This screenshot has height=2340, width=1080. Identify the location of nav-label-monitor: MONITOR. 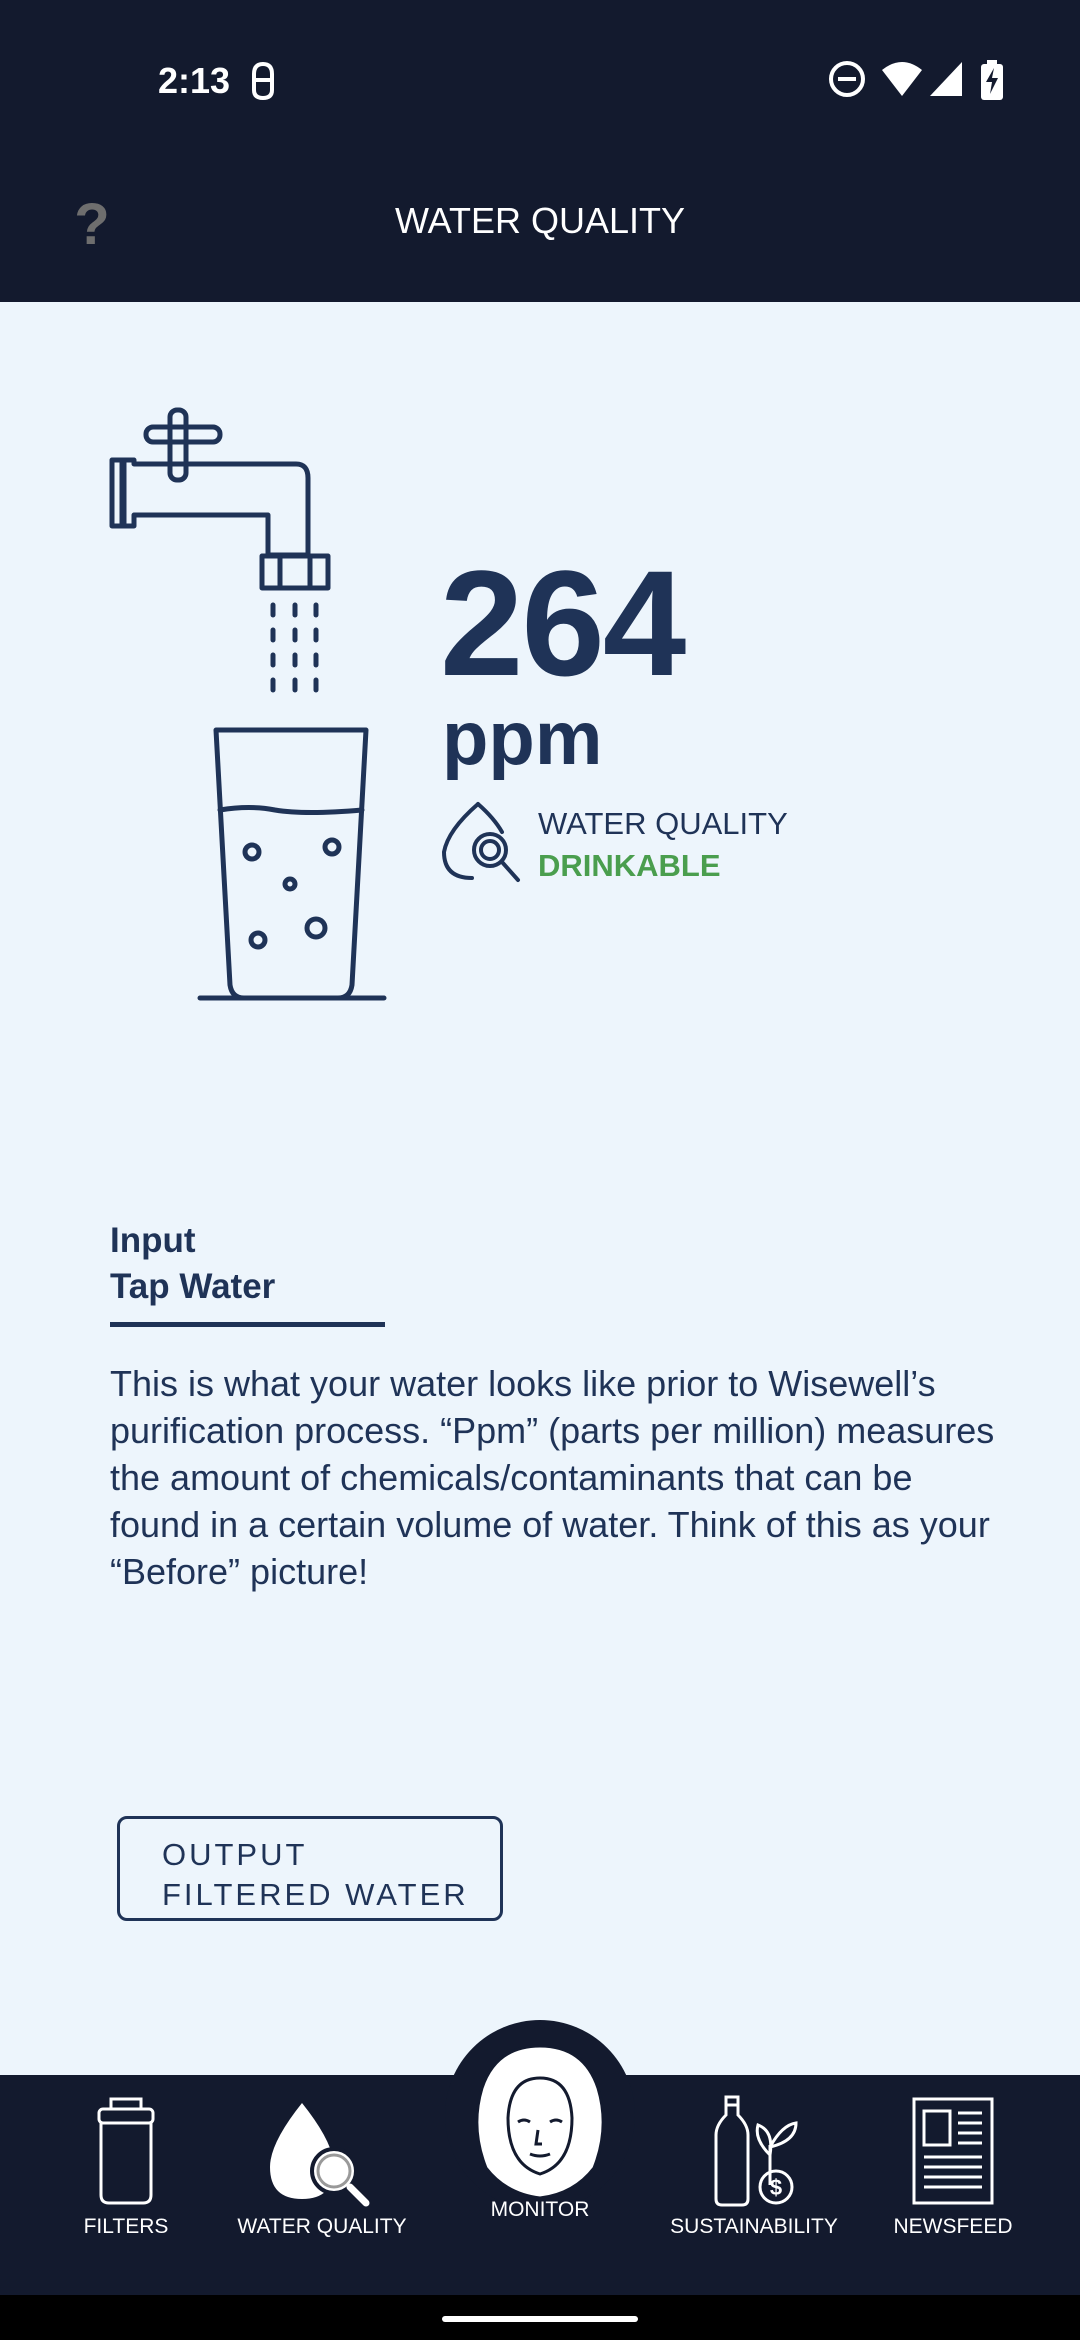
(540, 2209).